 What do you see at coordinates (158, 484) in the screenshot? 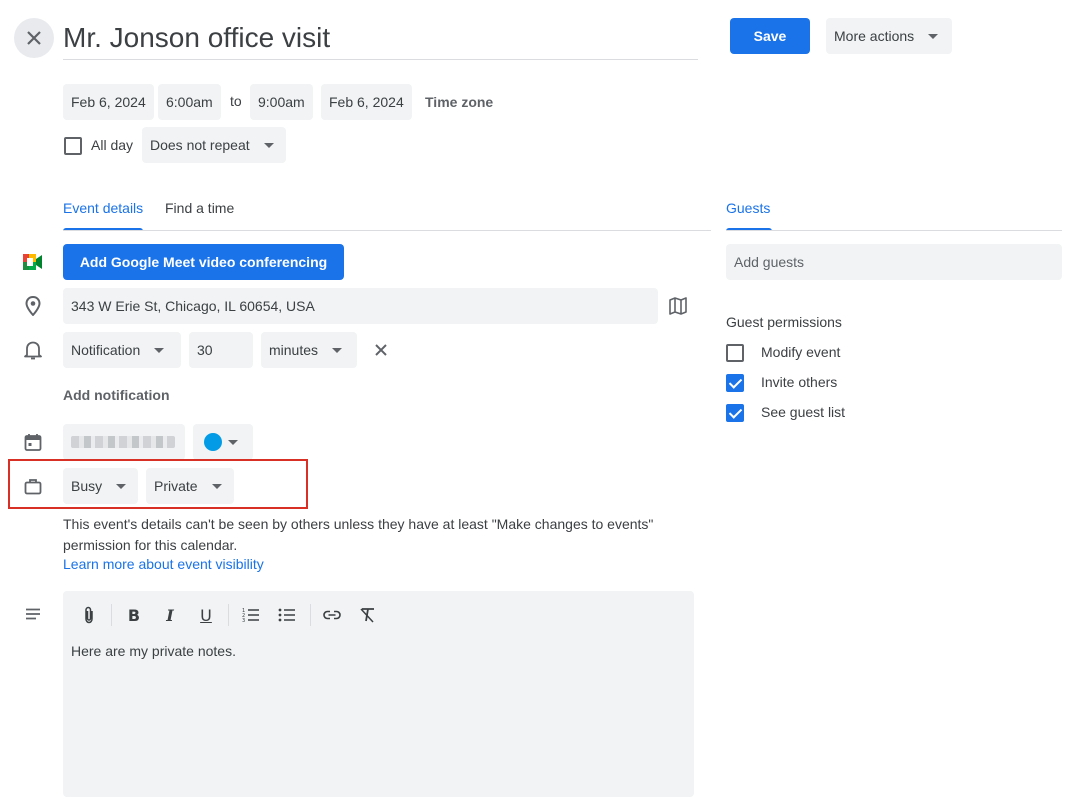
I see `highlight-box` at bounding box center [158, 484].